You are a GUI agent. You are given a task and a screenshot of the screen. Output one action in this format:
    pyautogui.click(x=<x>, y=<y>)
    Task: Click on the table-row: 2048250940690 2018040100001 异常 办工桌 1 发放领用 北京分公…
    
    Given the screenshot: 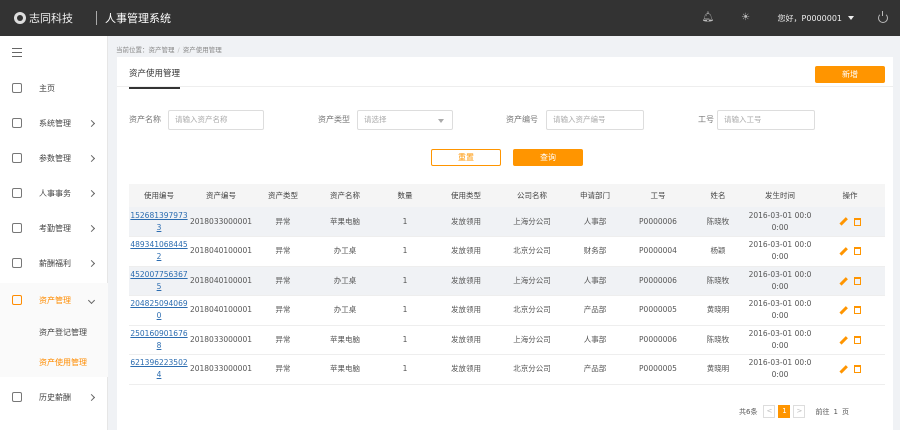 What is the action you would take?
    pyautogui.click(x=507, y=310)
    